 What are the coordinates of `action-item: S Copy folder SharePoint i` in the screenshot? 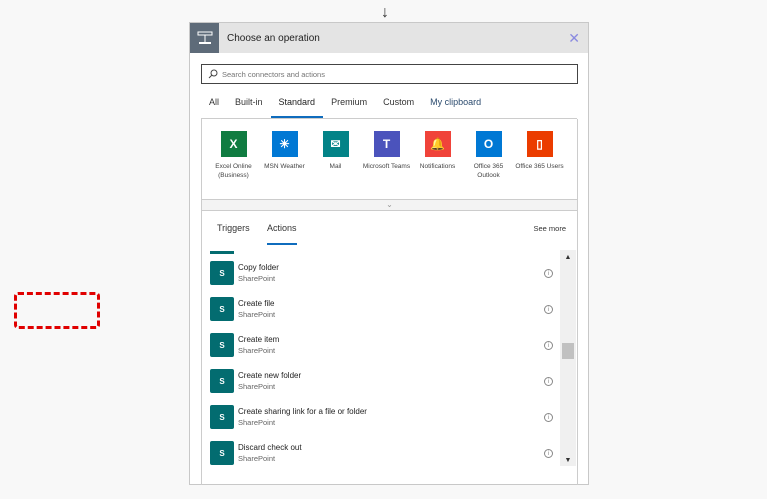 It's located at (382, 273).